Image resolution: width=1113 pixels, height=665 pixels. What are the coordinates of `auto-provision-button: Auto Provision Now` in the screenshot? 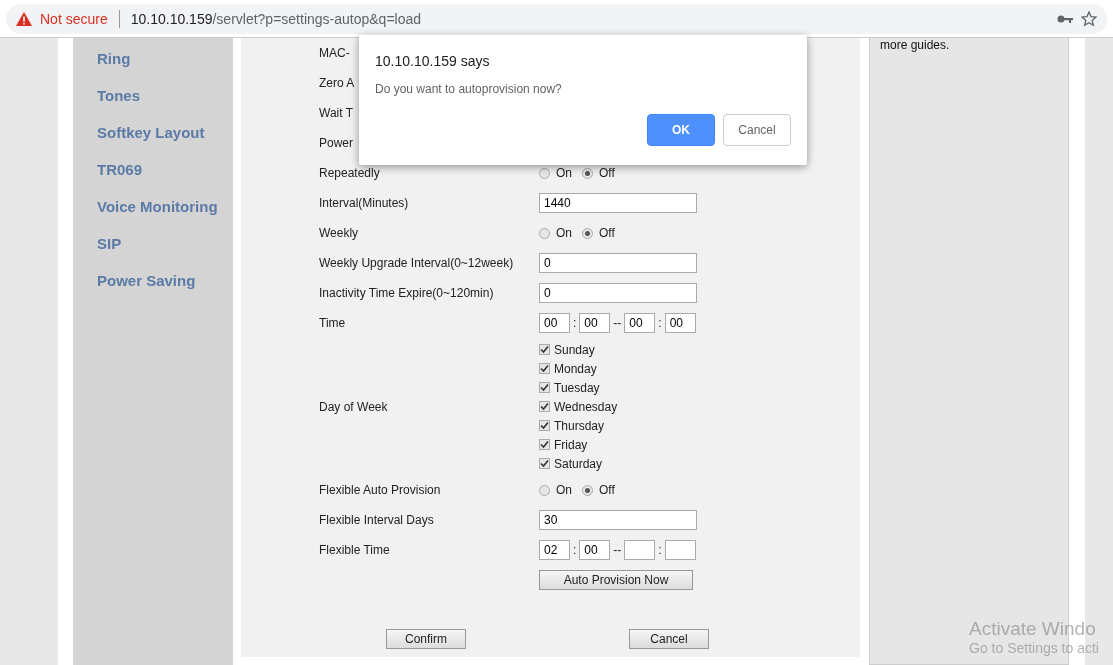 It's located at (616, 580).